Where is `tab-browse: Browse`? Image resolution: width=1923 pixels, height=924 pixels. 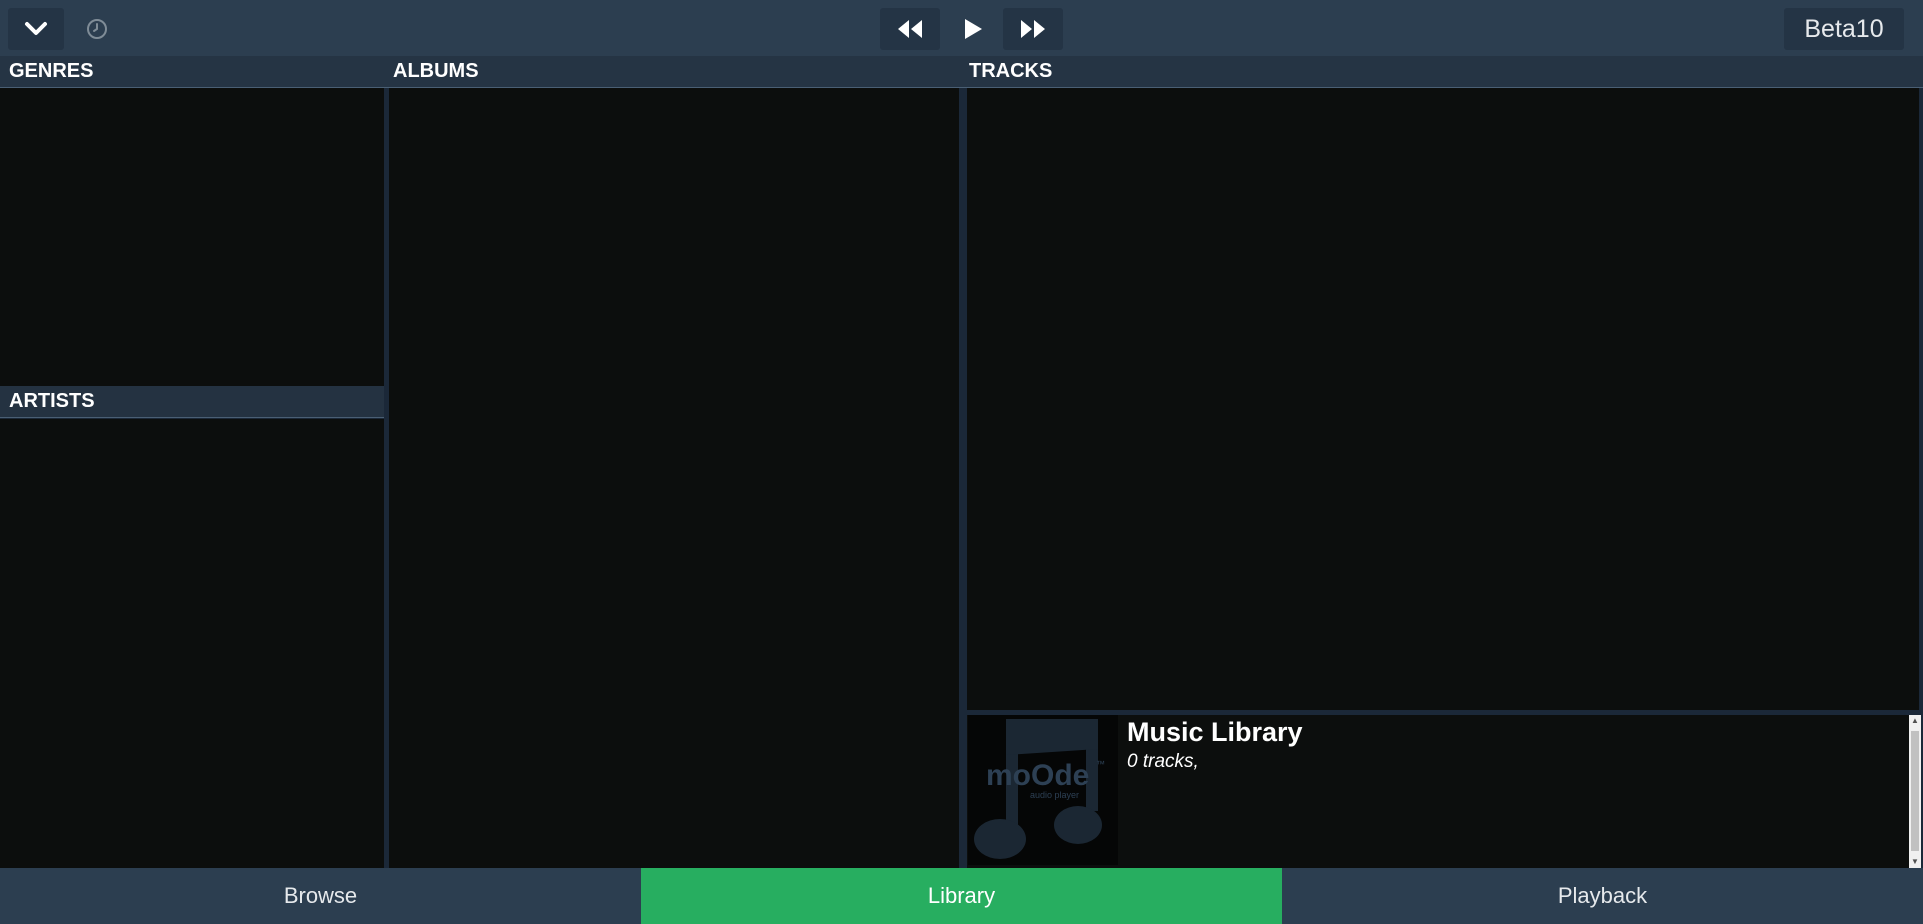 tab-browse: Browse is located at coordinates (320, 896).